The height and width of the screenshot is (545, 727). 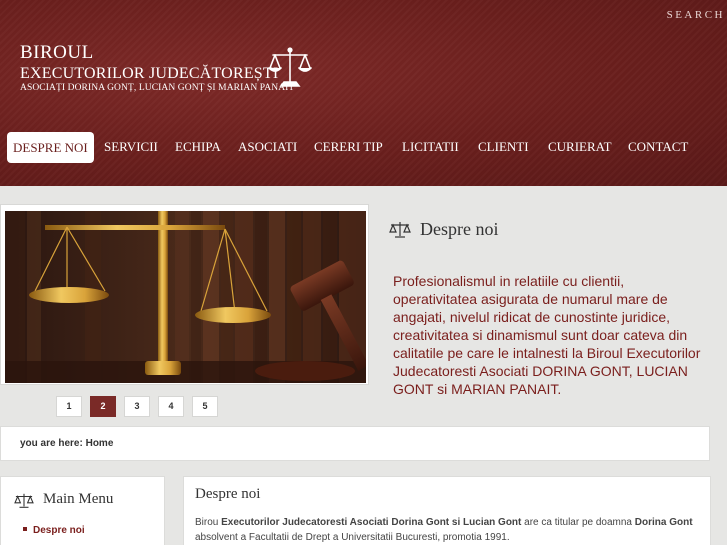 What do you see at coordinates (137, 406) in the screenshot?
I see `slider-page-3: 3` at bounding box center [137, 406].